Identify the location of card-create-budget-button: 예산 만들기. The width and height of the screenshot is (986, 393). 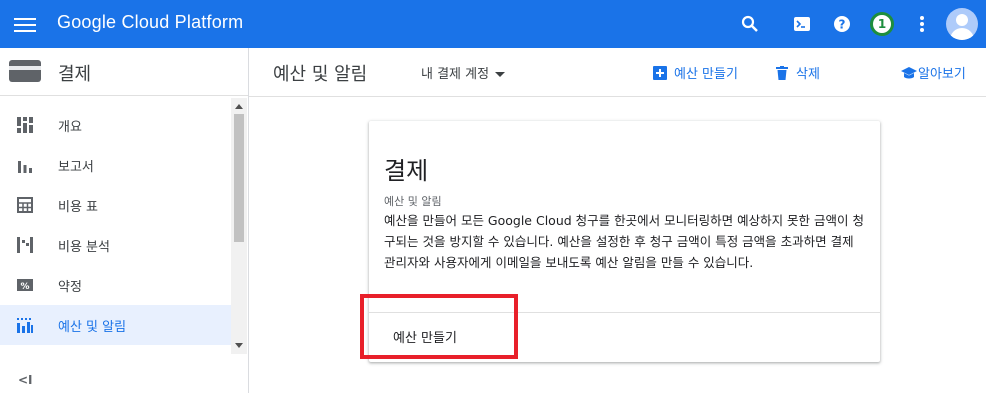
(425, 336).